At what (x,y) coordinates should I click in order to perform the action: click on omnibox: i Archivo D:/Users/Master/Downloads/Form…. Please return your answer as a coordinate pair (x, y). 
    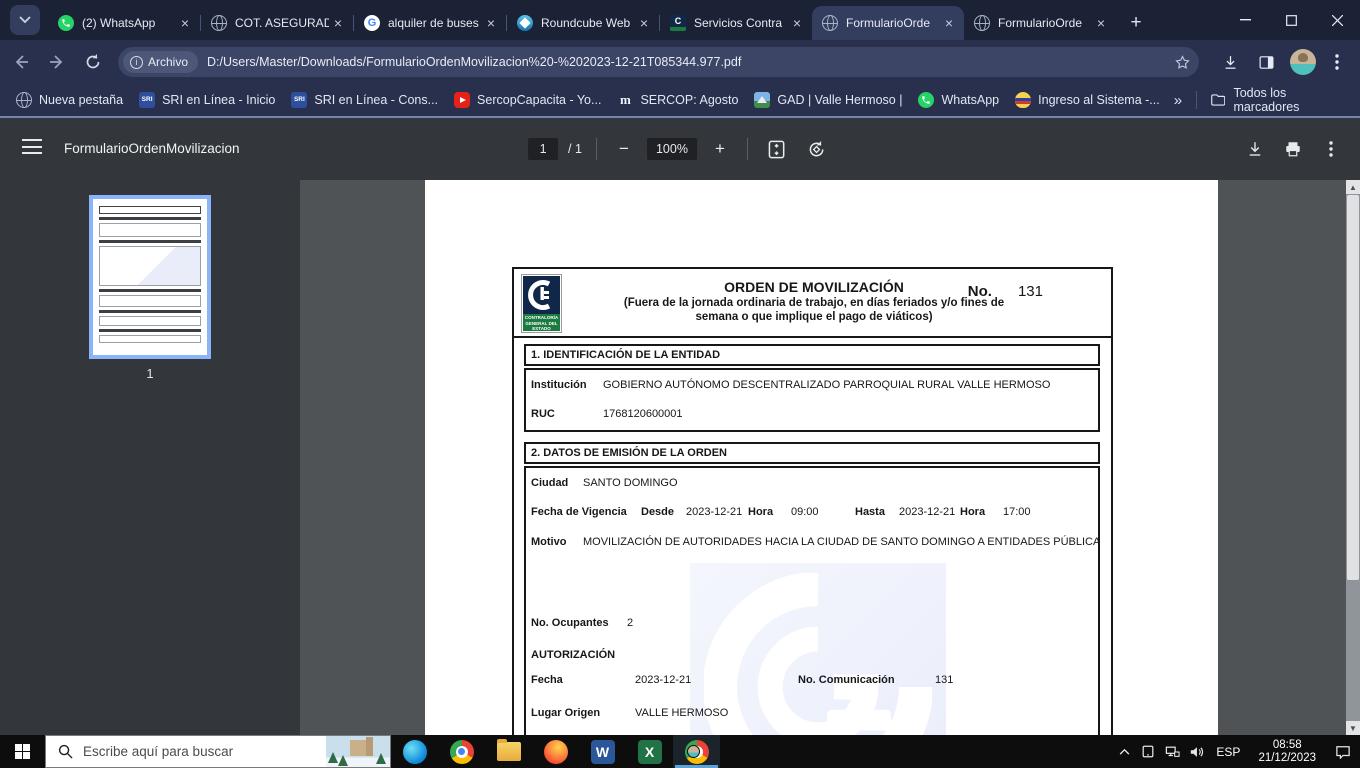
    Looking at the image, I should click on (658, 62).